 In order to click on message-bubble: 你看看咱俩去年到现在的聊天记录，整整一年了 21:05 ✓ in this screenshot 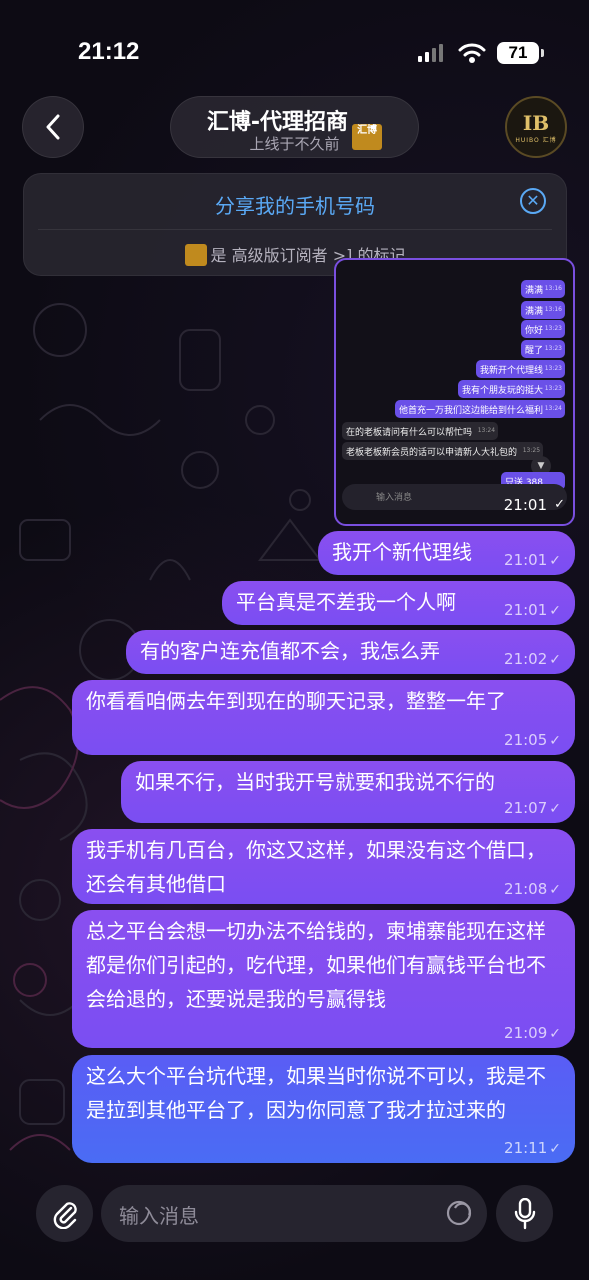, I will do `click(323, 717)`.